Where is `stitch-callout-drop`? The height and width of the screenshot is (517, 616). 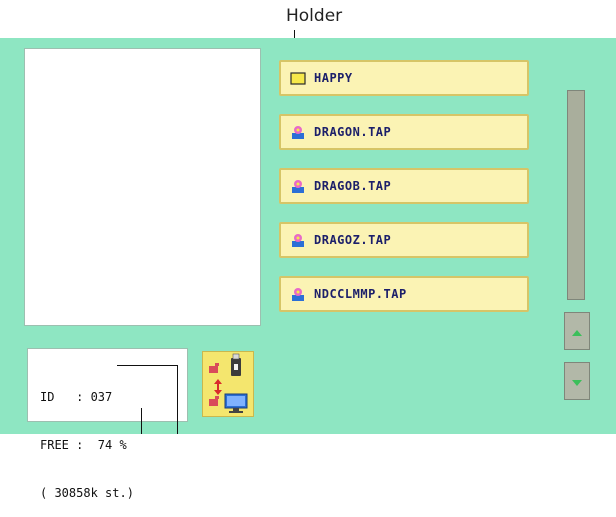
stitch-callout-drop is located at coordinates (141, 421).